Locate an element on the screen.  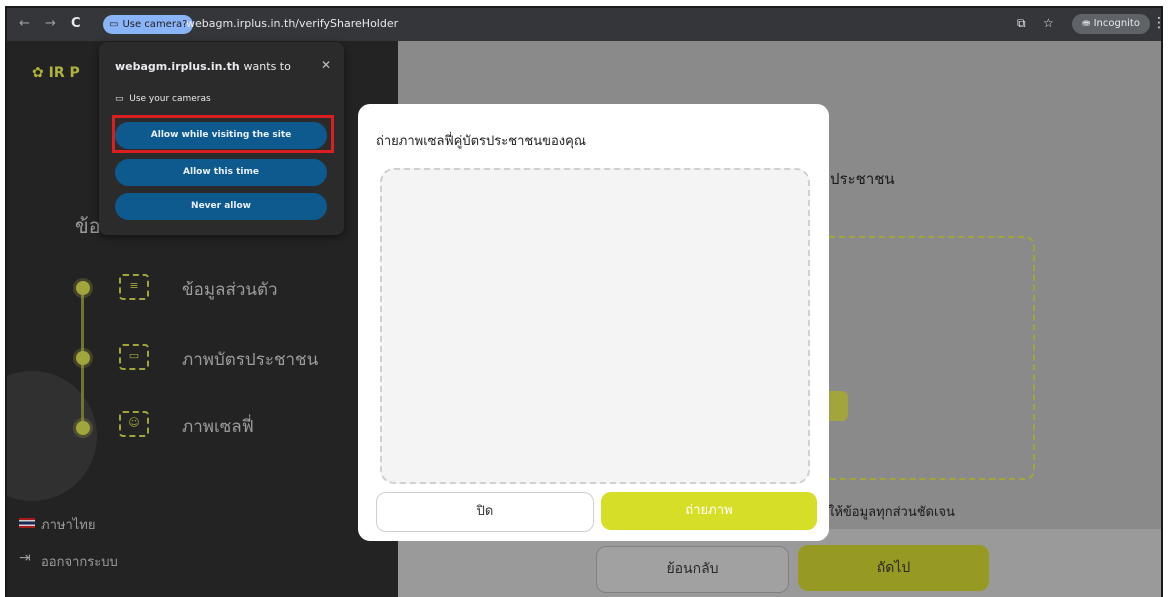
close-icon: ✕ is located at coordinates (326, 65).